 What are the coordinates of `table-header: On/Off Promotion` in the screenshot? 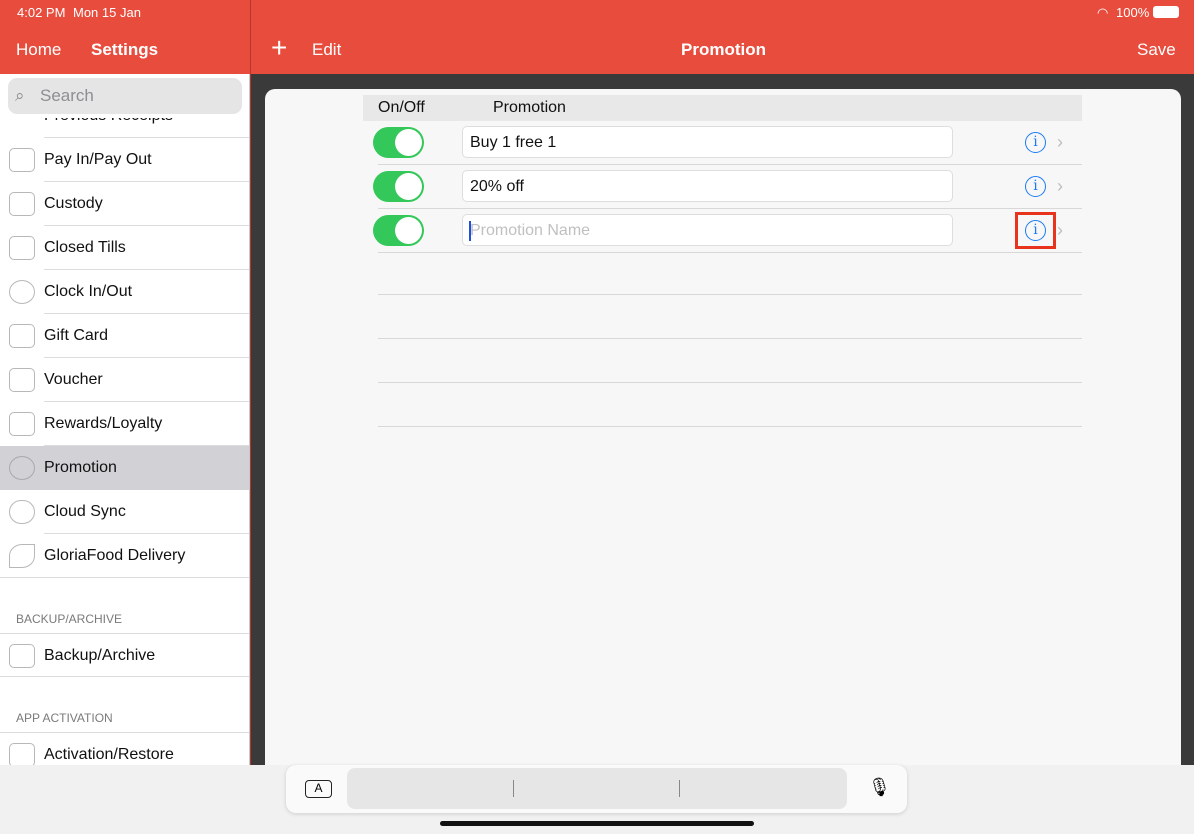 It's located at (722, 108).